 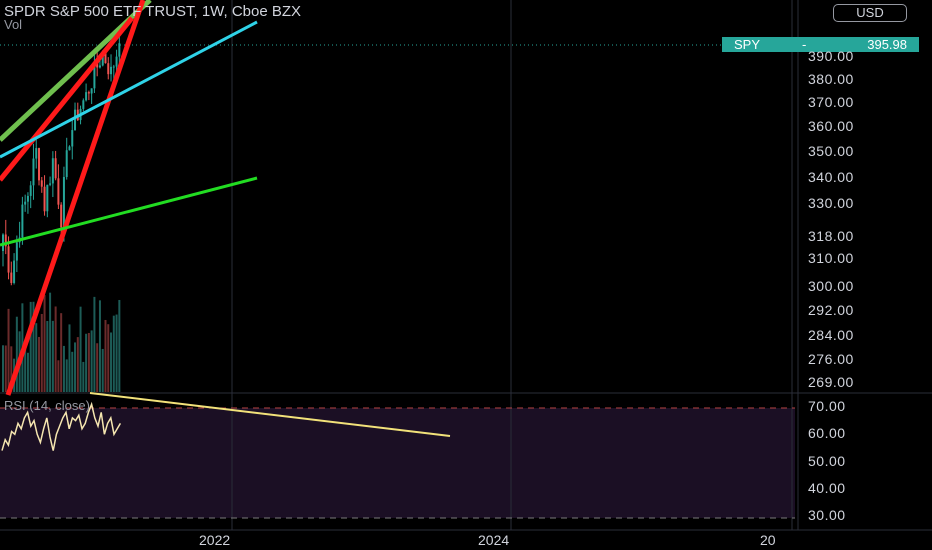 What do you see at coordinates (747, 44) in the screenshot?
I see `price-tag-symbol: SPY` at bounding box center [747, 44].